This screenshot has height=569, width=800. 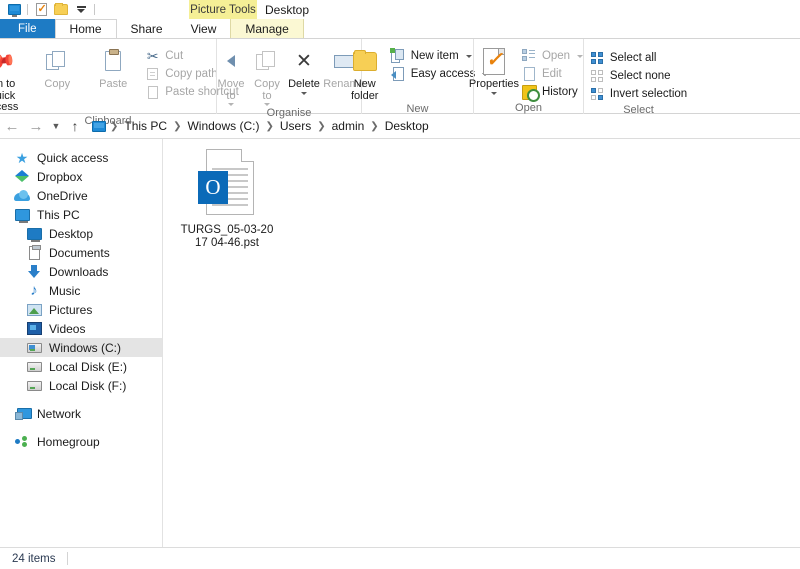 What do you see at coordinates (22, 196) in the screenshot?
I see `onedrive-icon` at bounding box center [22, 196].